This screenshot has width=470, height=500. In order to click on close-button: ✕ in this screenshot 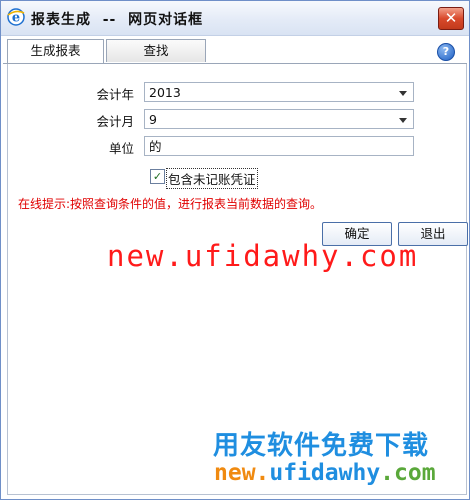, I will do `click(451, 18)`.